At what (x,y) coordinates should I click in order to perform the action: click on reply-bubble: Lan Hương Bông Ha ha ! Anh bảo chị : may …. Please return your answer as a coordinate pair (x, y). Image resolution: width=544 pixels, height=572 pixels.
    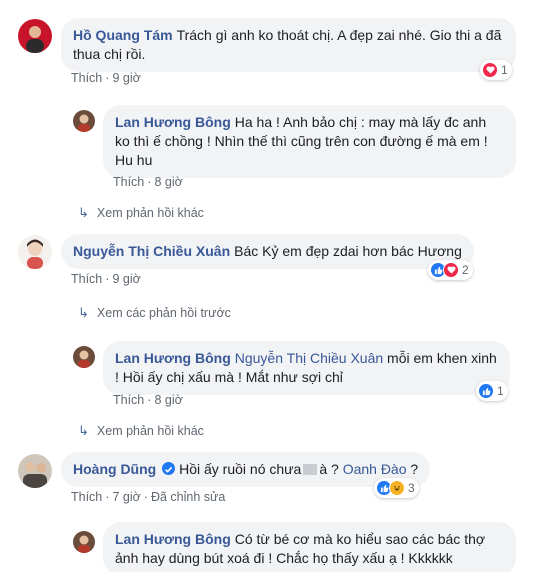
    Looking at the image, I should click on (309, 141).